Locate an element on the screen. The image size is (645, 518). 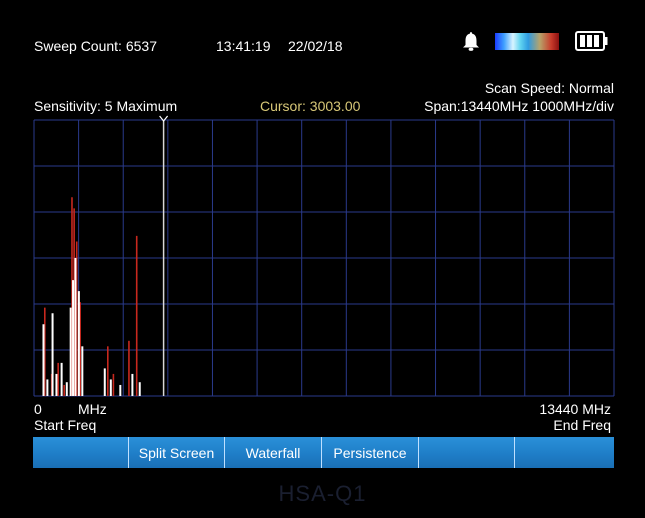
persistence-button: Persistence is located at coordinates (370, 452).